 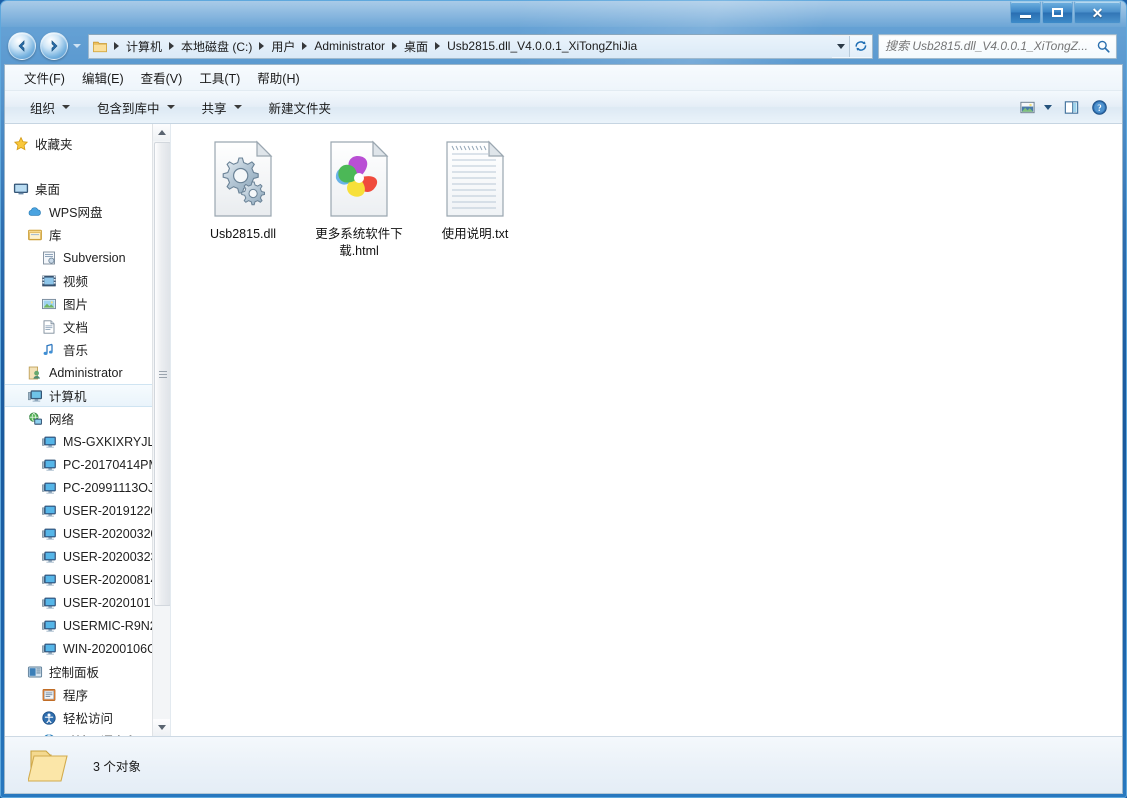 What do you see at coordinates (216, 46) in the screenshot?
I see `breadcrumb-item-1: 本地磁盘 (C:)` at bounding box center [216, 46].